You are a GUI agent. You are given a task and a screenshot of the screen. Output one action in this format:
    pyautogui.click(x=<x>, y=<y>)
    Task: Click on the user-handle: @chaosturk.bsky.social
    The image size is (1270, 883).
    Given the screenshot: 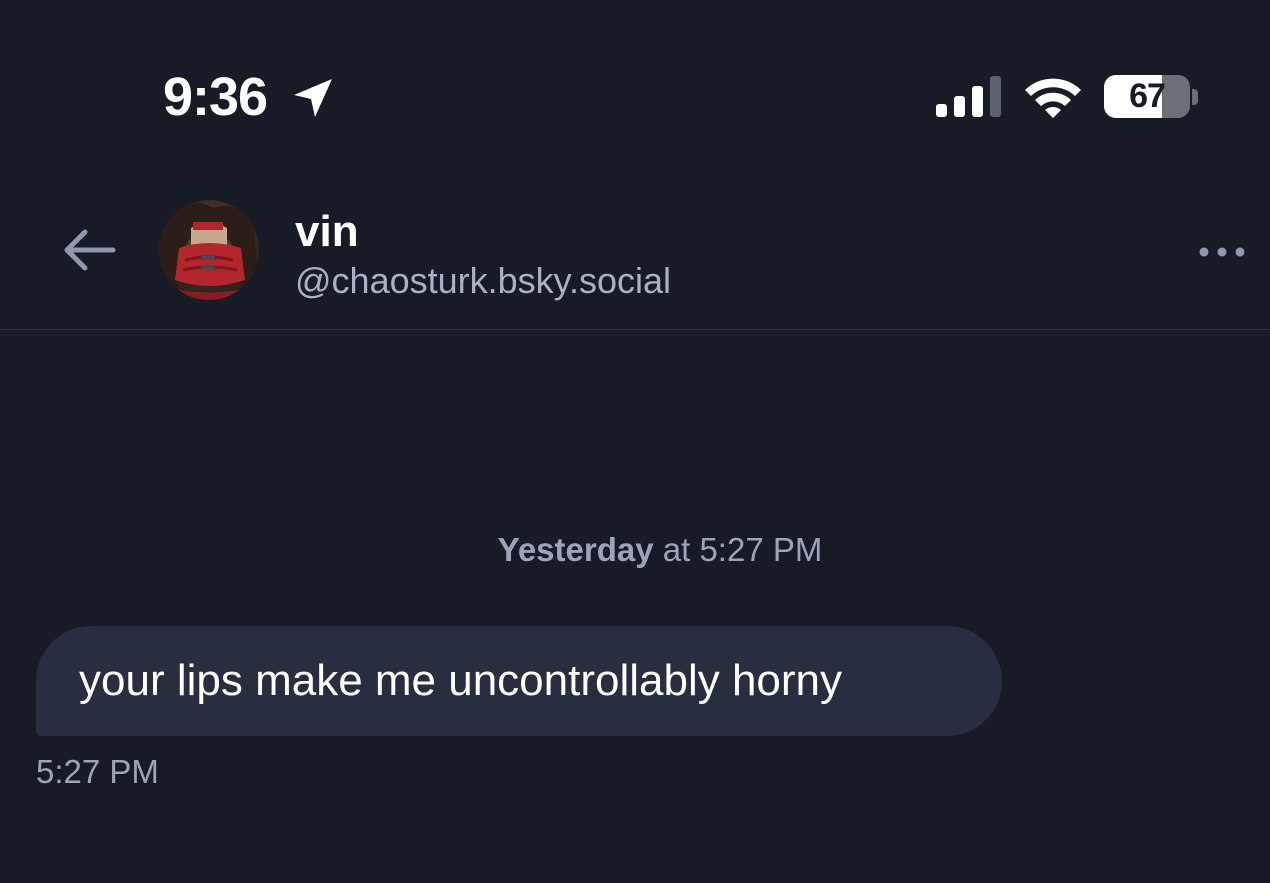 What is the action you would take?
    pyautogui.click(x=483, y=281)
    